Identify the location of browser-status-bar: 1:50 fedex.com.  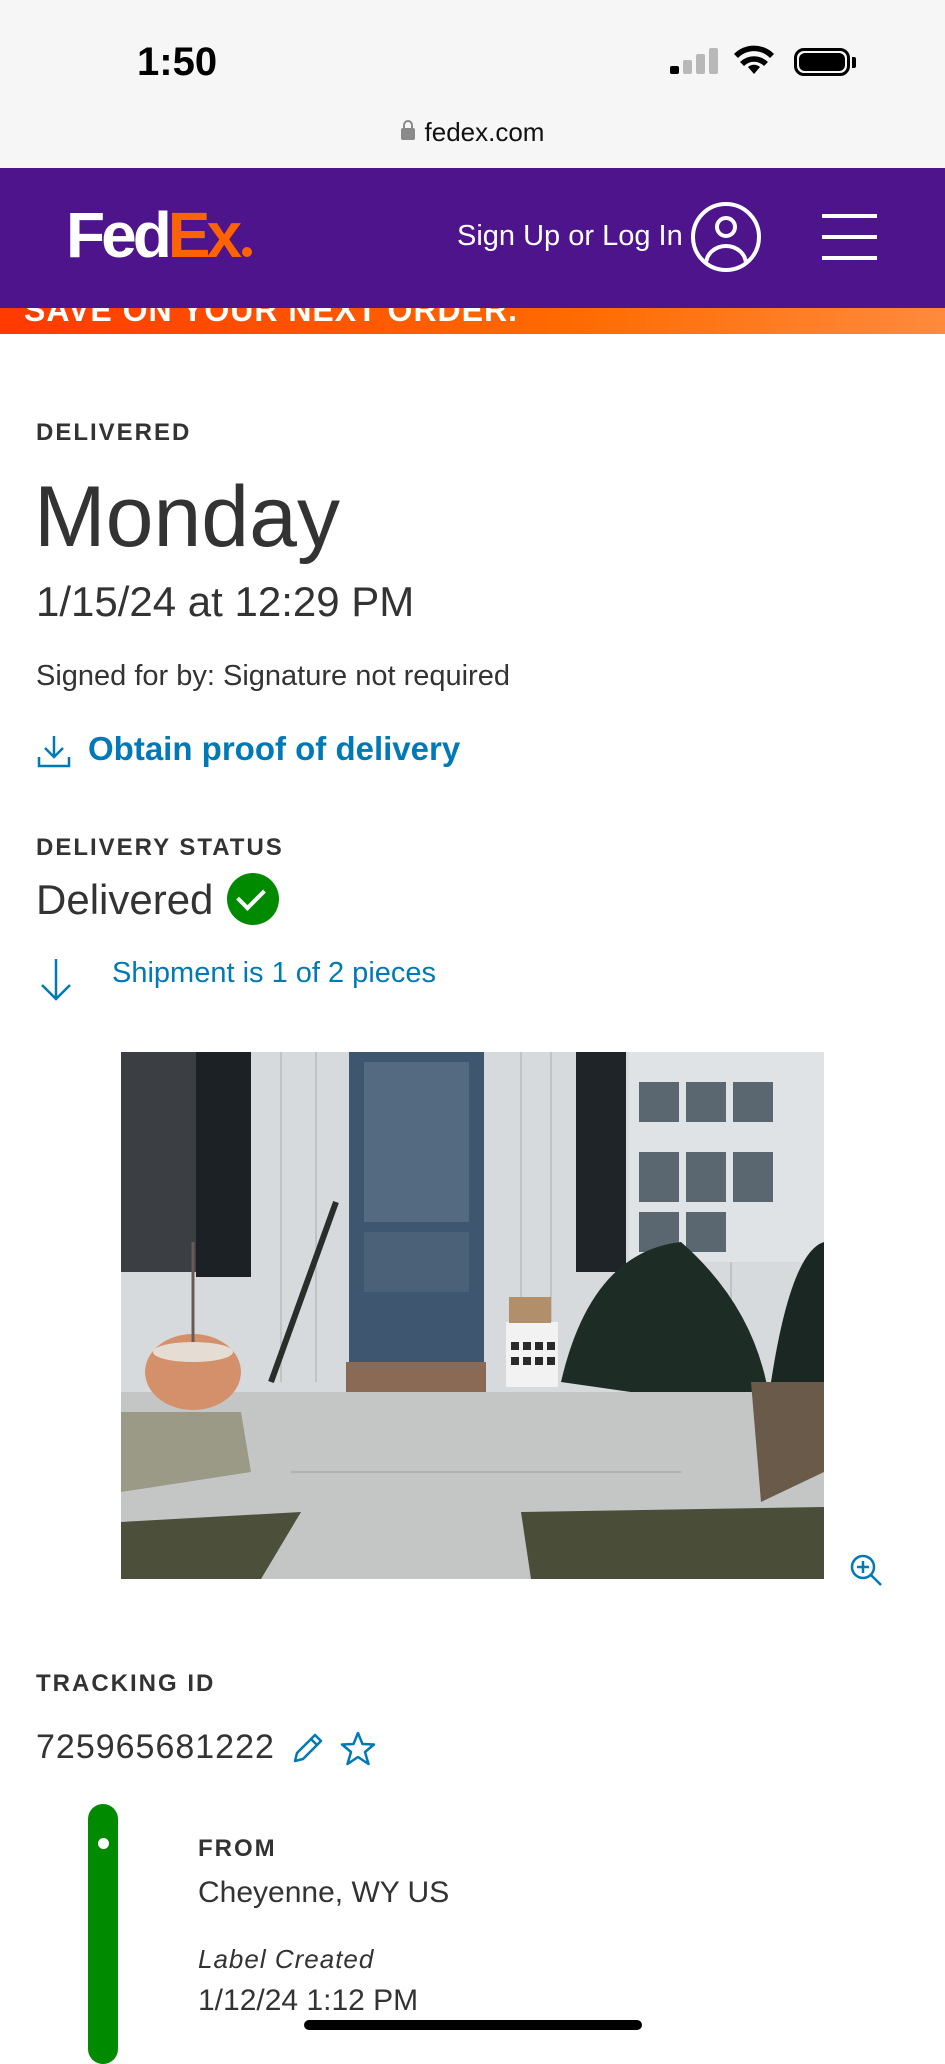
(472, 84).